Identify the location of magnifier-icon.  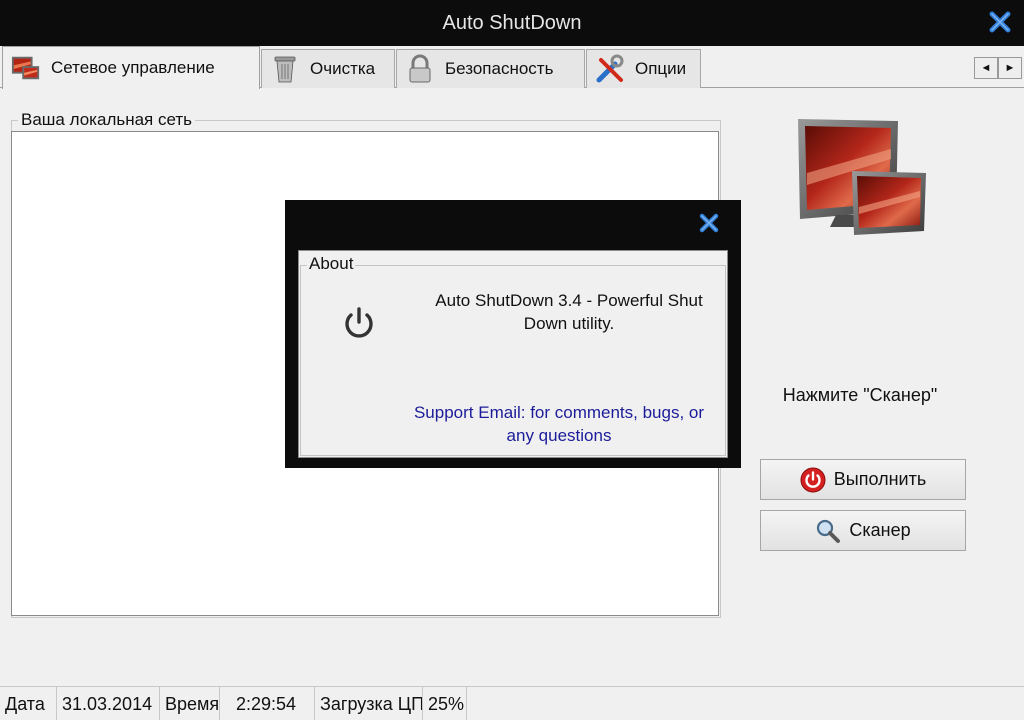
(828, 531).